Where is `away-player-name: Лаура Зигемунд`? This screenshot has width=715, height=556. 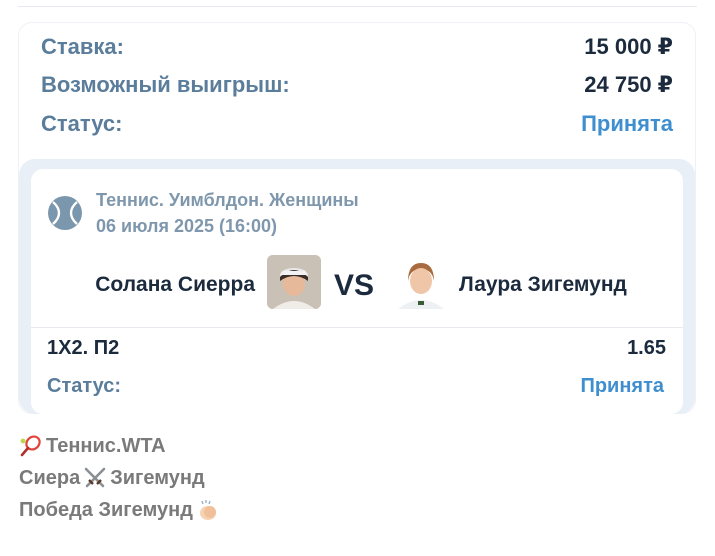
away-player-name: Лаура Зигемунд is located at coordinates (543, 284).